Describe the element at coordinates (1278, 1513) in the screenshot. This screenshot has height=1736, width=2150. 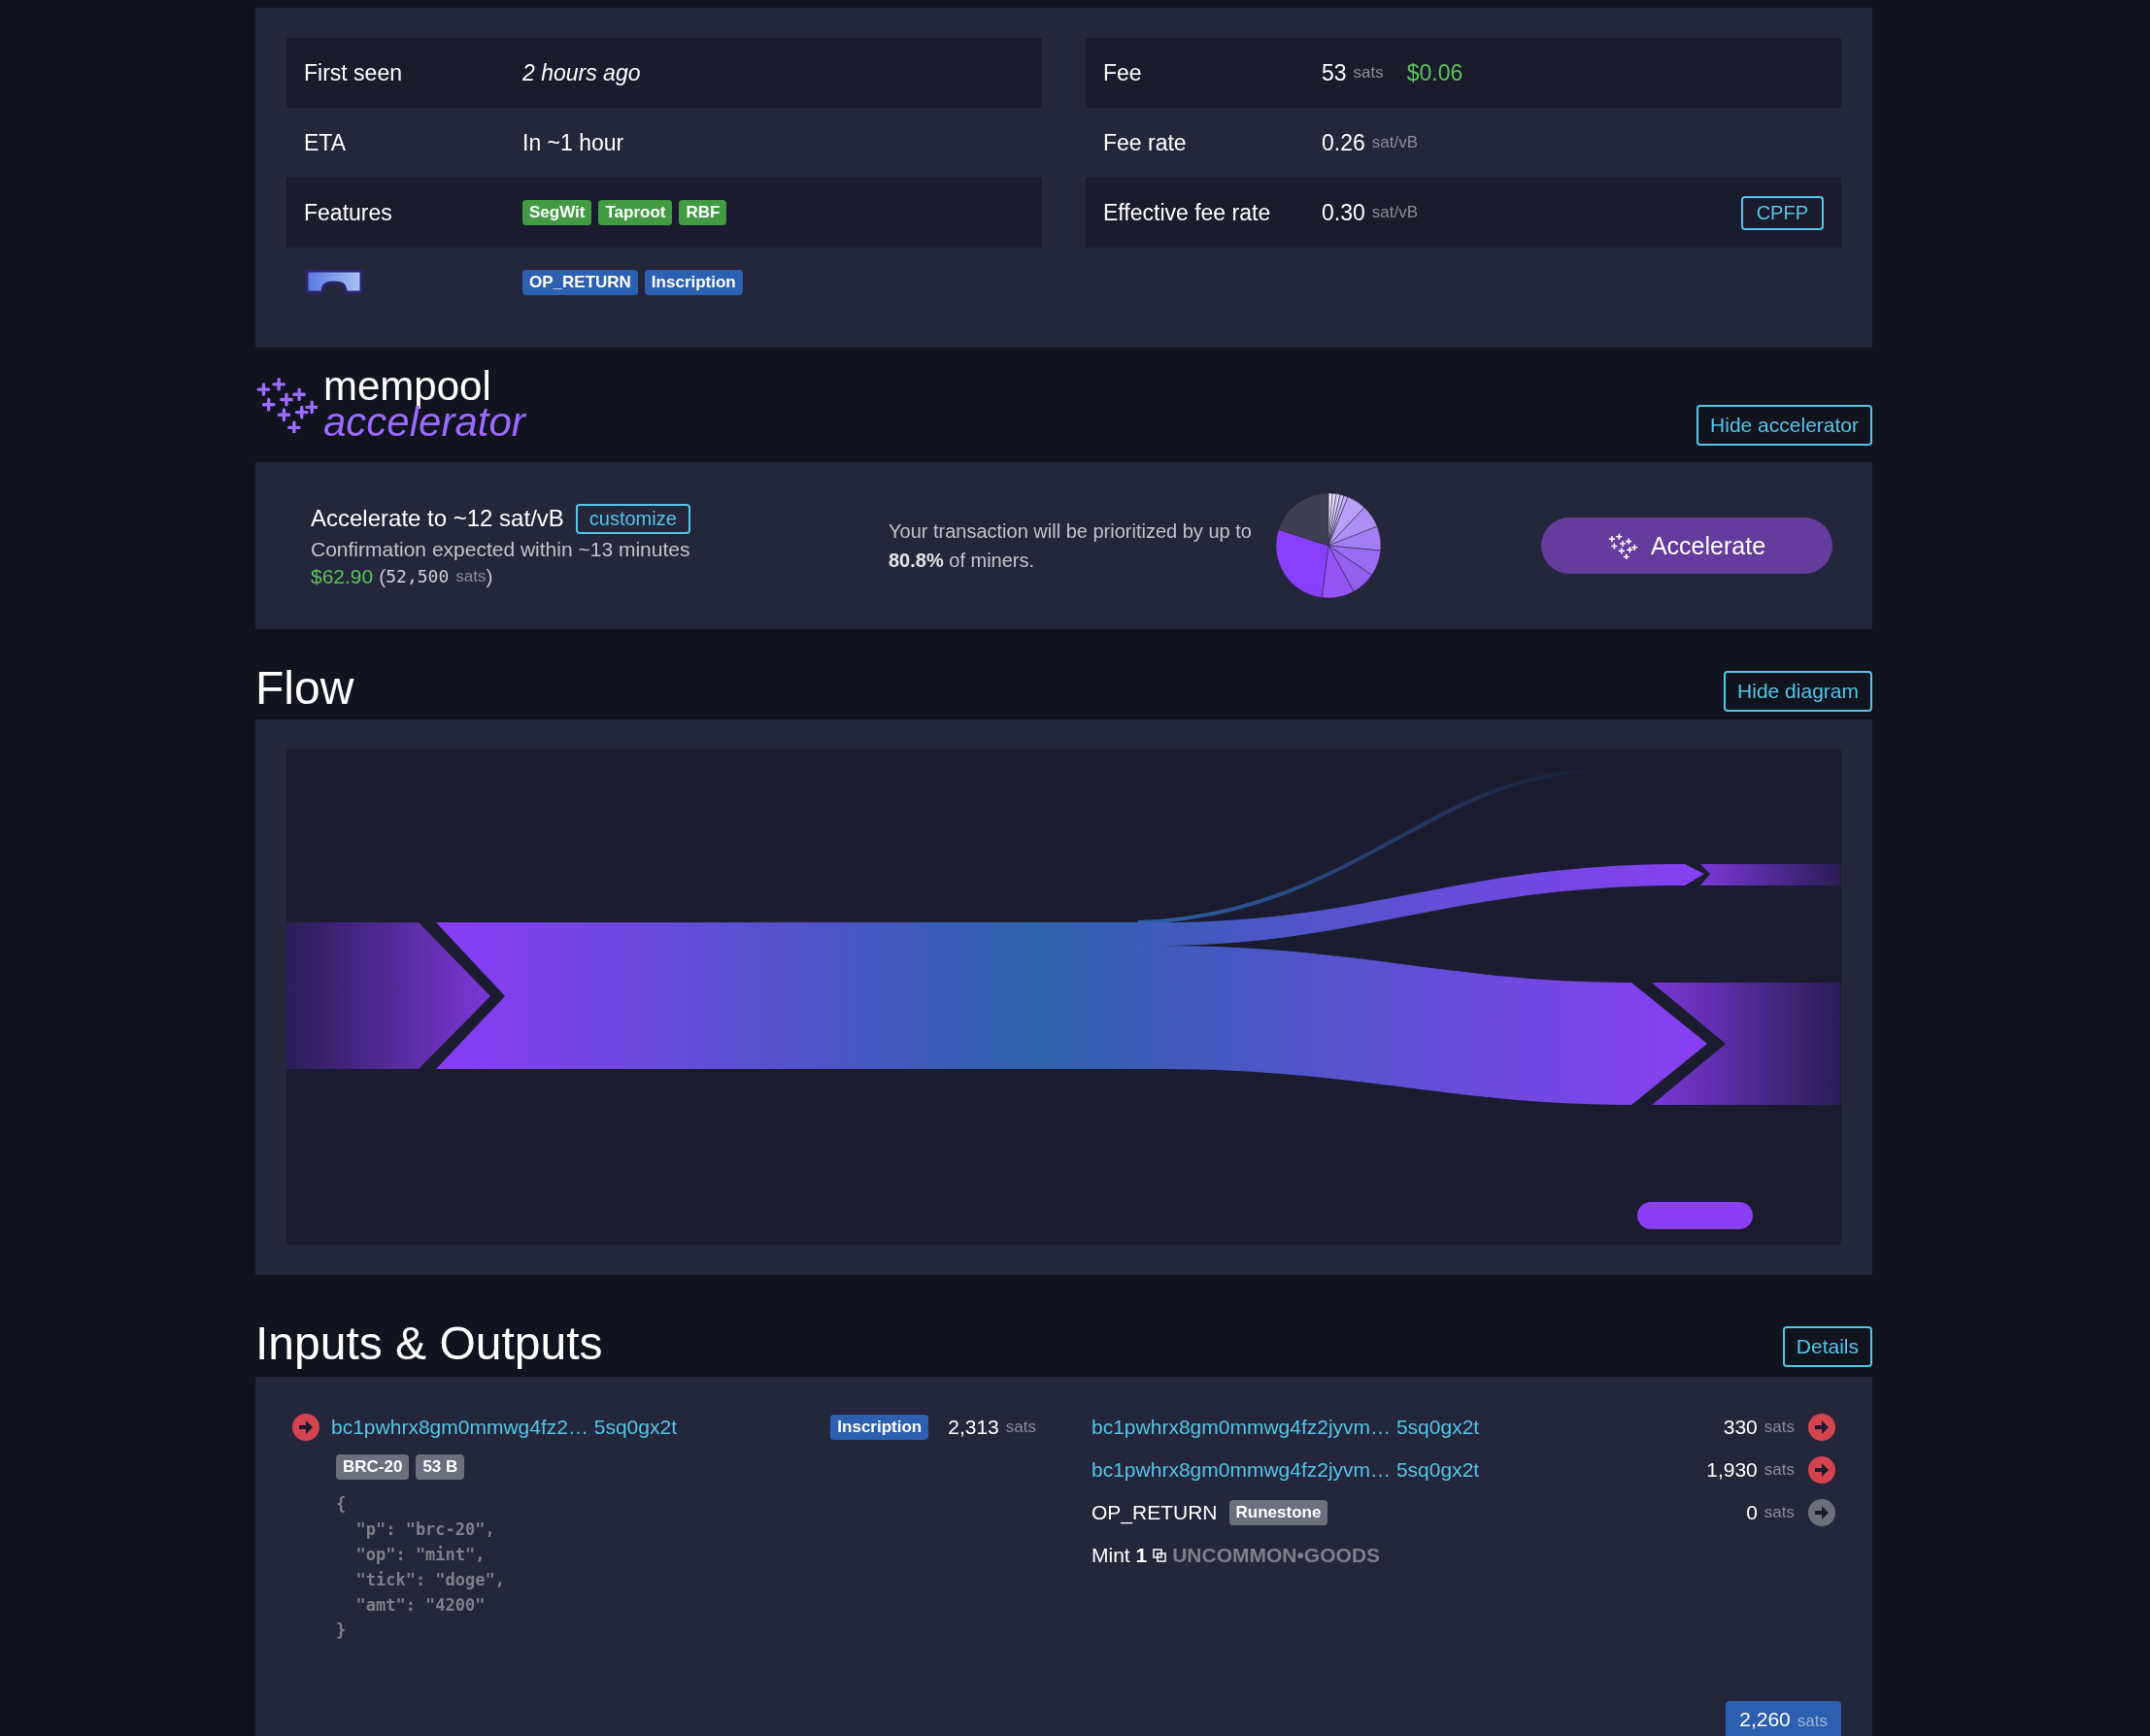
I see `tag: Runestone` at that location.